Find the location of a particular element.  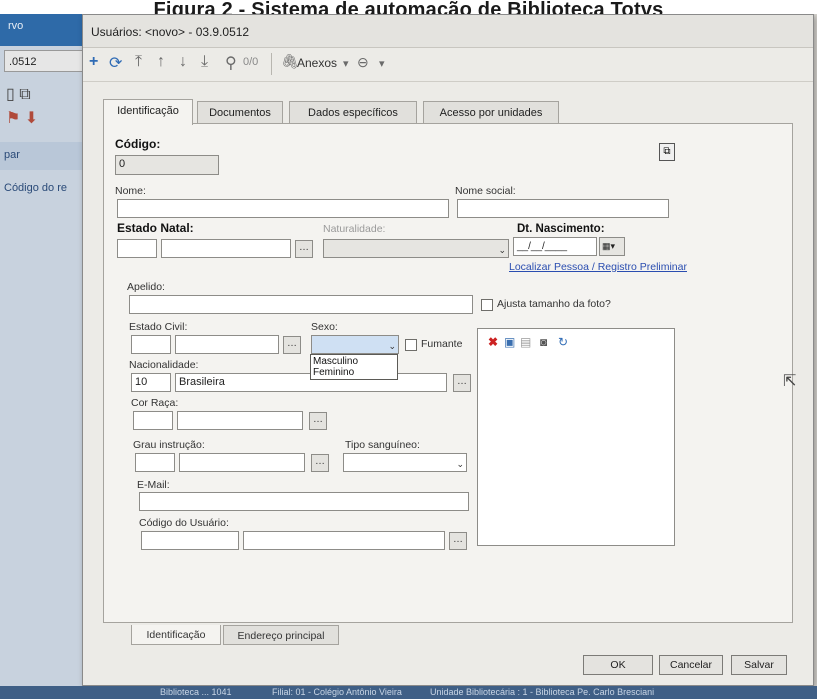

rotate-icon: ↻ is located at coordinates (563, 342).